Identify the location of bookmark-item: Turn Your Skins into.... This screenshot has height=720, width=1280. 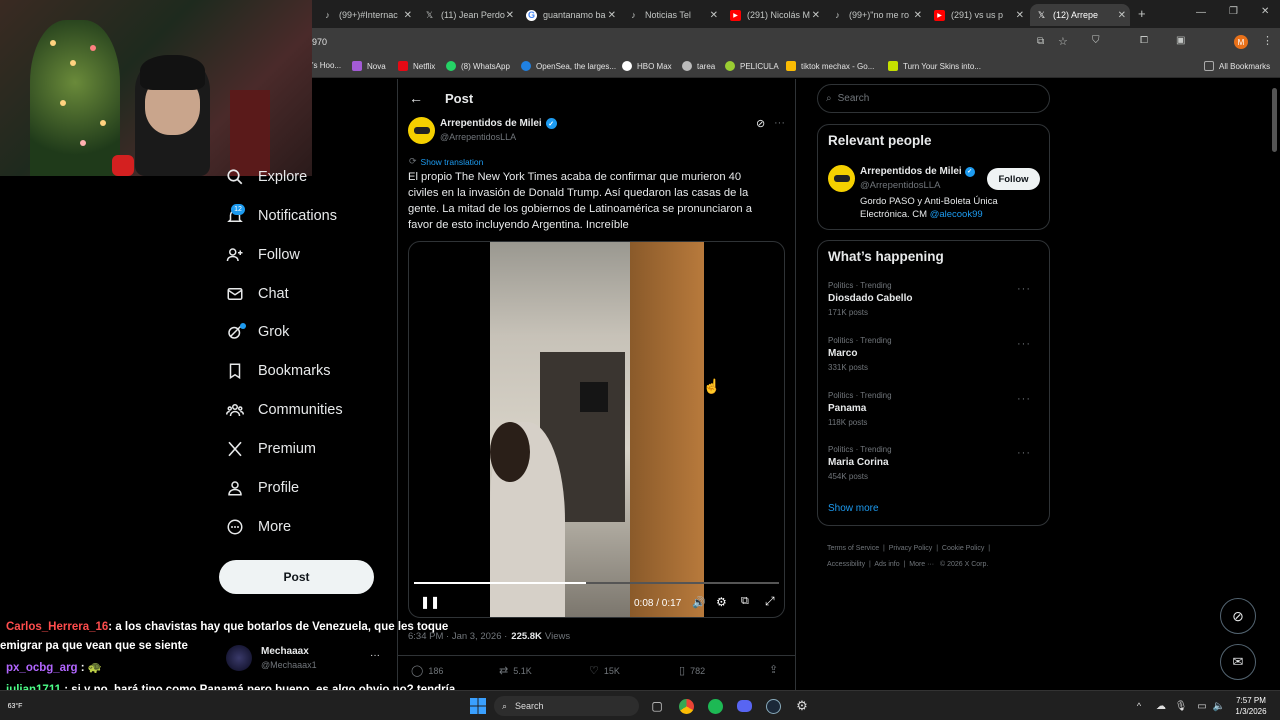
(934, 66).